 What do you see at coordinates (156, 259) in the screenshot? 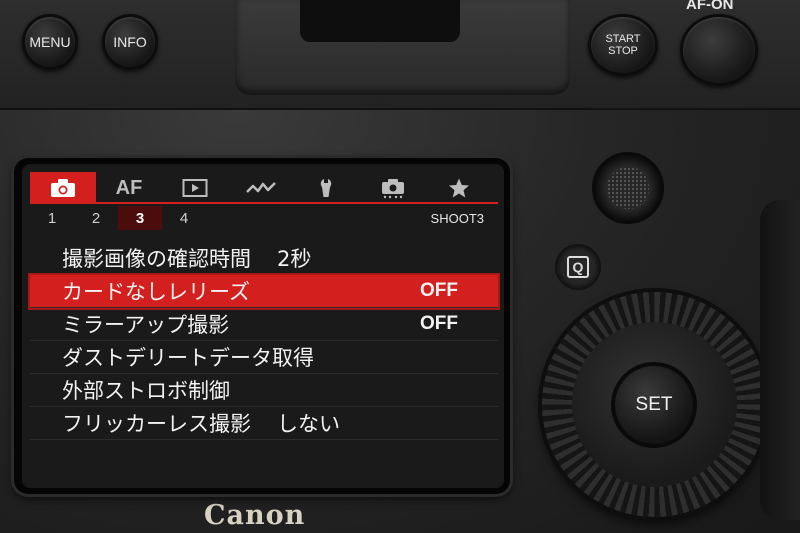
I see `menu-item-label: 撮影画像の確認時間` at bounding box center [156, 259].